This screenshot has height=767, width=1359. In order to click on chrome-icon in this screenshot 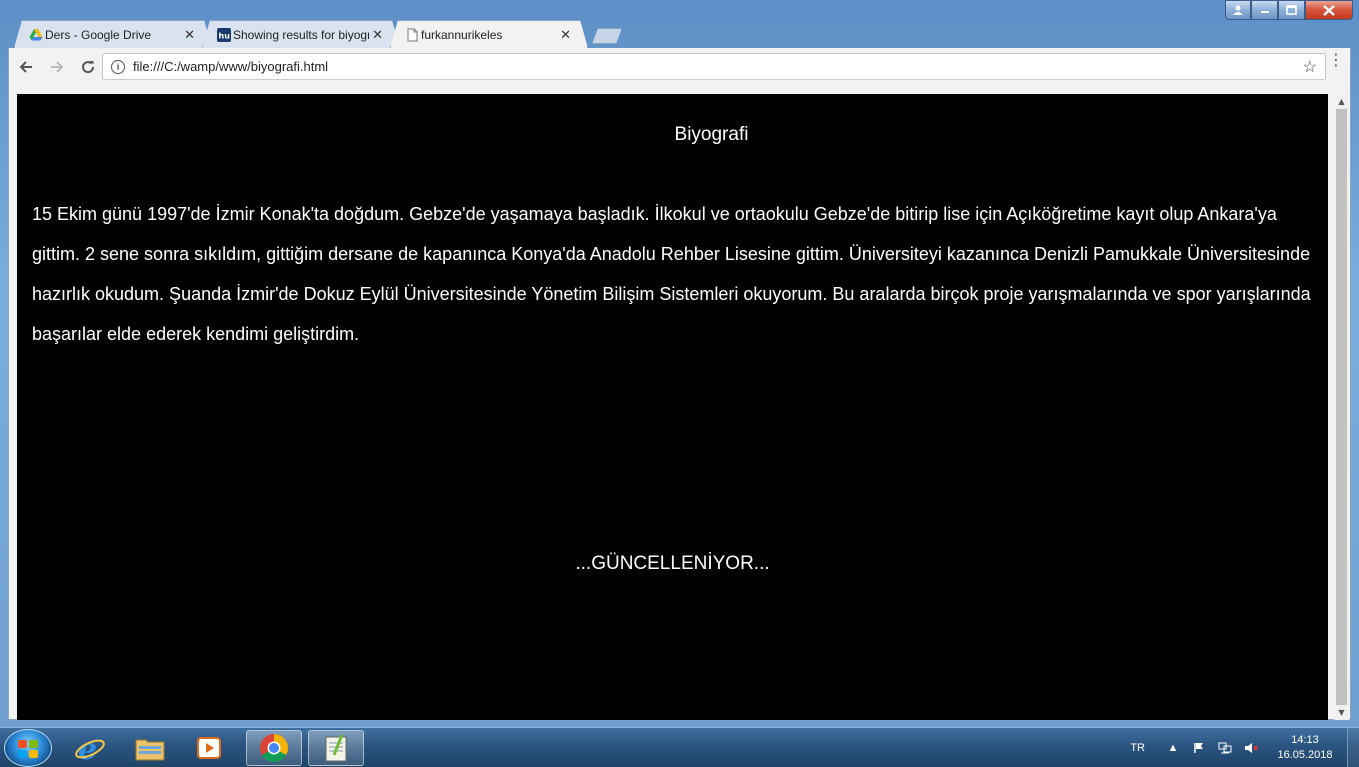, I will do `click(274, 748)`.